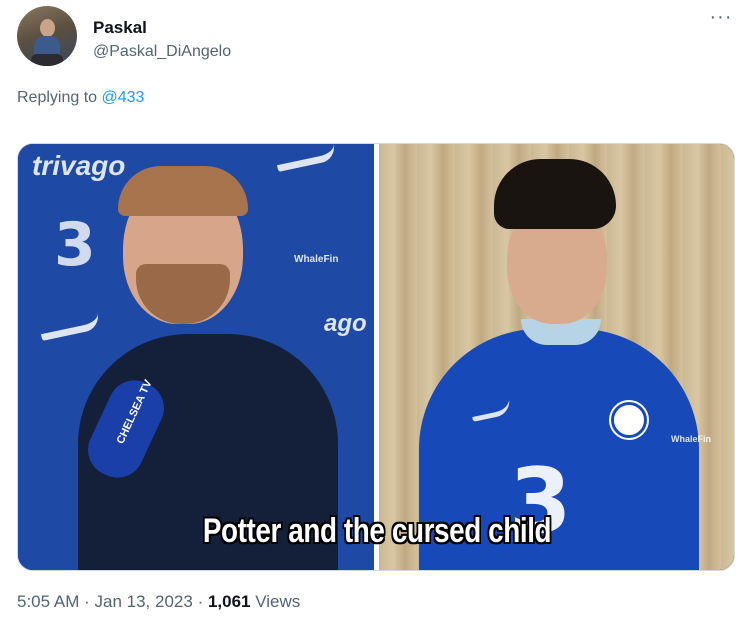 This screenshot has width=750, height=621. What do you see at coordinates (47, 28) in the screenshot?
I see `avatar-head` at bounding box center [47, 28].